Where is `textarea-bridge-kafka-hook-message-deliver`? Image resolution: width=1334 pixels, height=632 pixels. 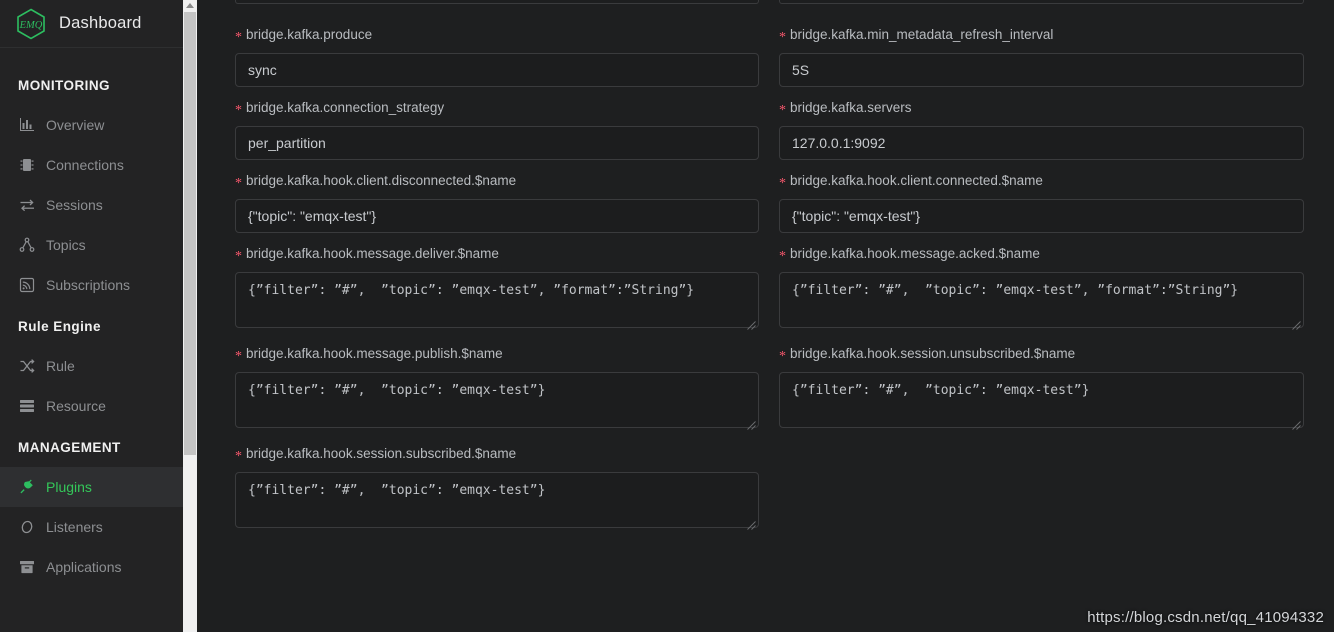
textarea-bridge-kafka-hook-message-deliver is located at coordinates (497, 300).